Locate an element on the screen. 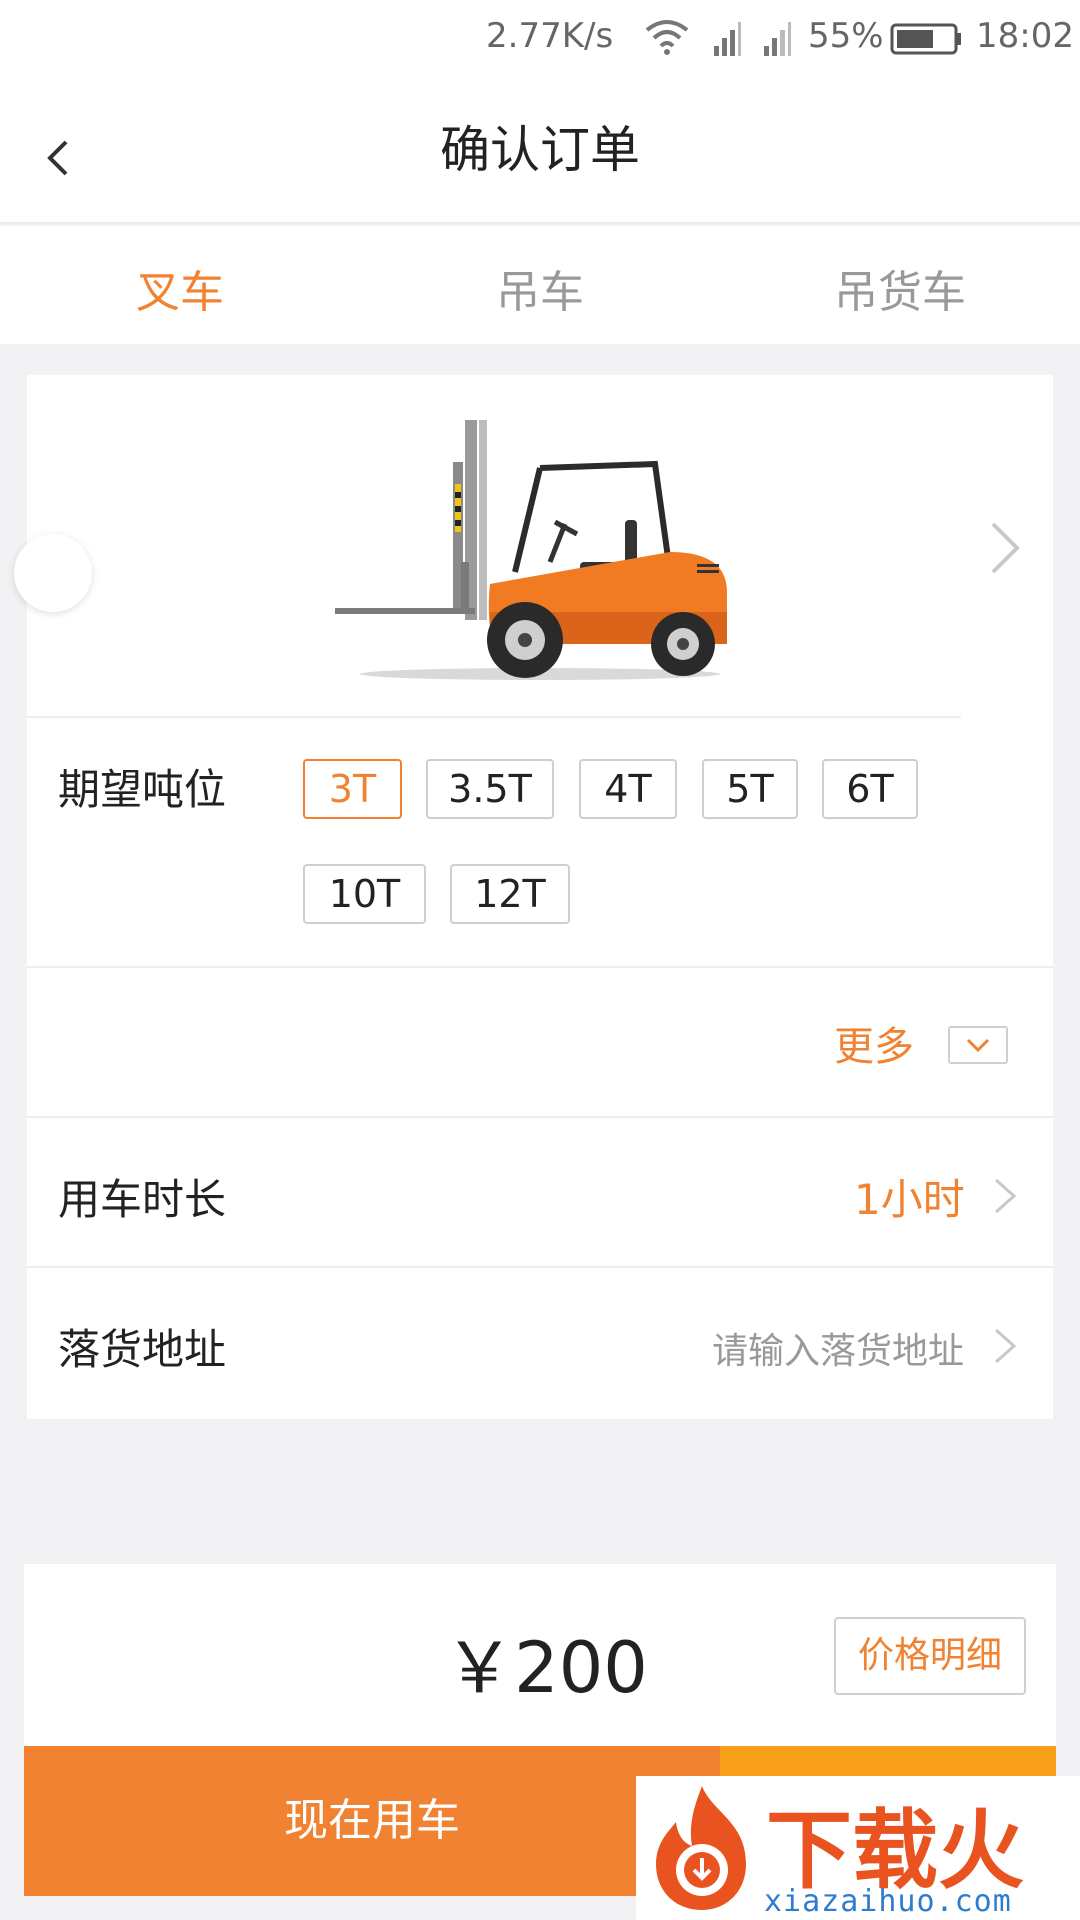 Image resolution: width=1080 pixels, height=1920 pixels. tonnage-option-5t: 5T is located at coordinates (750, 789).